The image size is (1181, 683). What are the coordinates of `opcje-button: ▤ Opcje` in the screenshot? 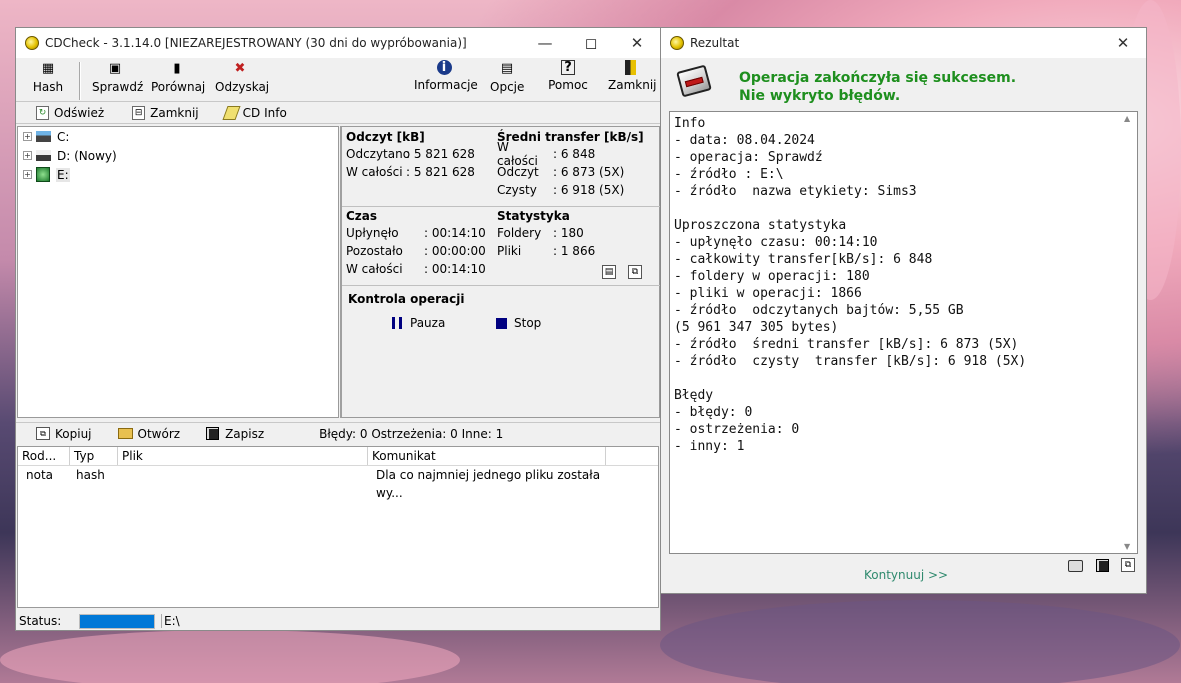 It's located at (507, 77).